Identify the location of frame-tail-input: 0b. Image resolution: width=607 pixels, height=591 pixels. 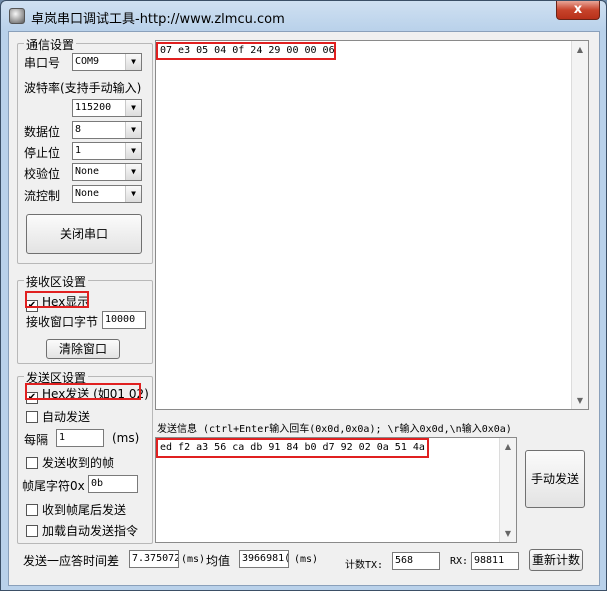
(113, 484).